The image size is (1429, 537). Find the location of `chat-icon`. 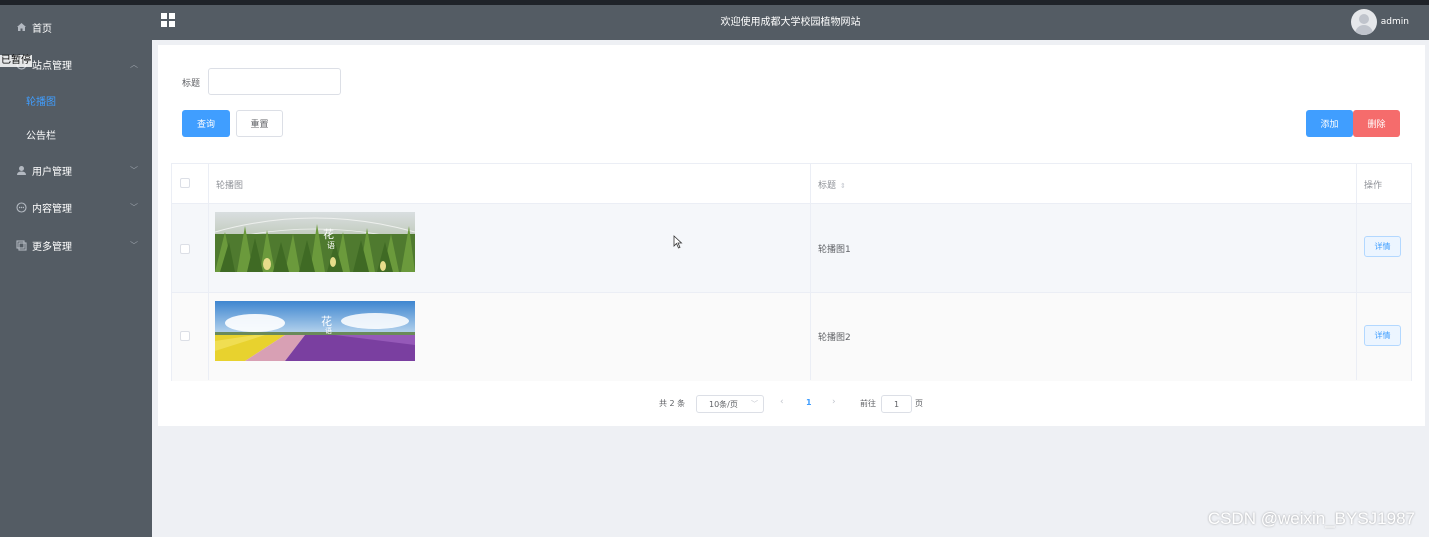

chat-icon is located at coordinates (21, 207).